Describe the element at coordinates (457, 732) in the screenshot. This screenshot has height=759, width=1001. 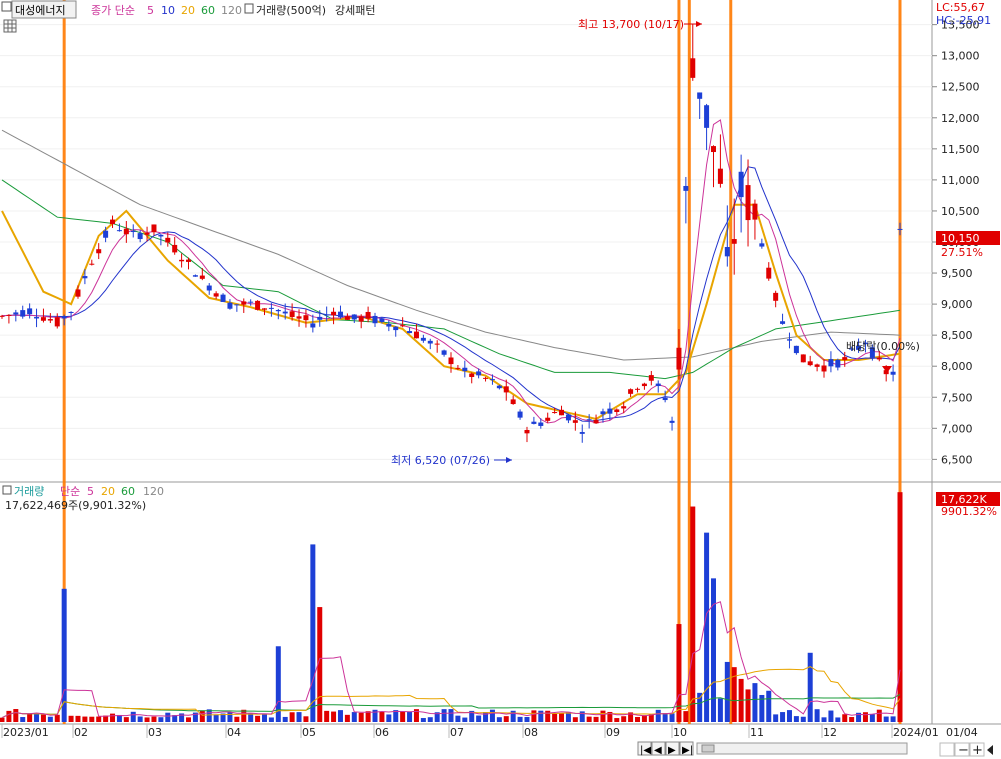
I see `x-tick-label: 07` at that location.